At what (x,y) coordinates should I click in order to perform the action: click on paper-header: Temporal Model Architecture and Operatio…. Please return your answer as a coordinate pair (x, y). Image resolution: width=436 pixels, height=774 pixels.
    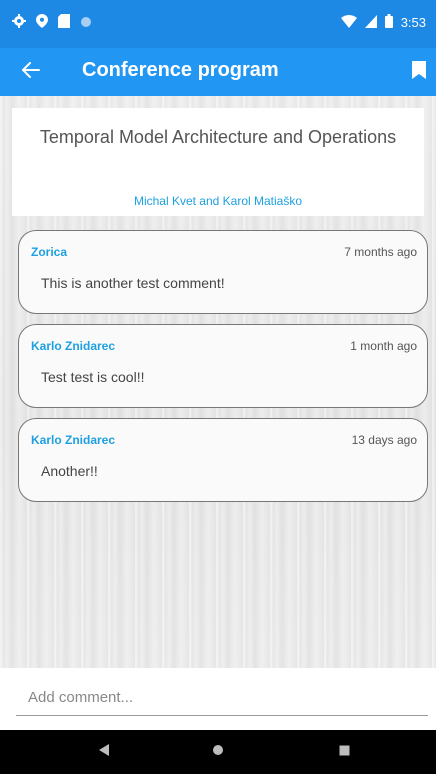
    Looking at the image, I should click on (218, 162).